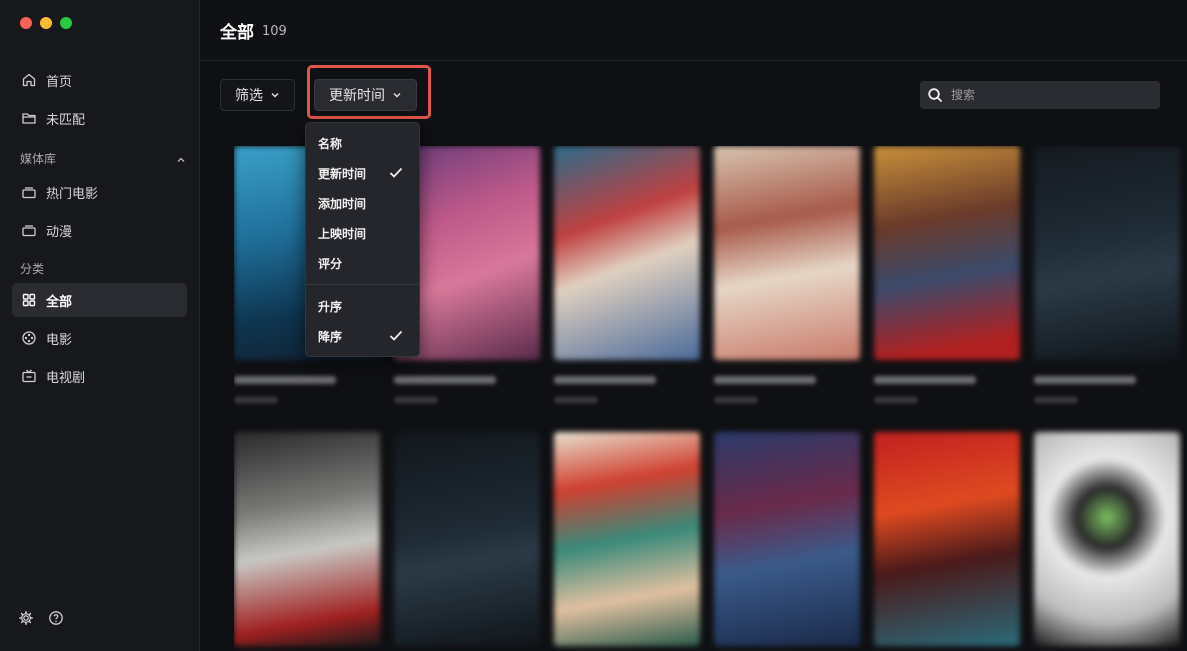 This screenshot has width=1187, height=651. I want to click on sort-option-label: 评分, so click(330, 263).